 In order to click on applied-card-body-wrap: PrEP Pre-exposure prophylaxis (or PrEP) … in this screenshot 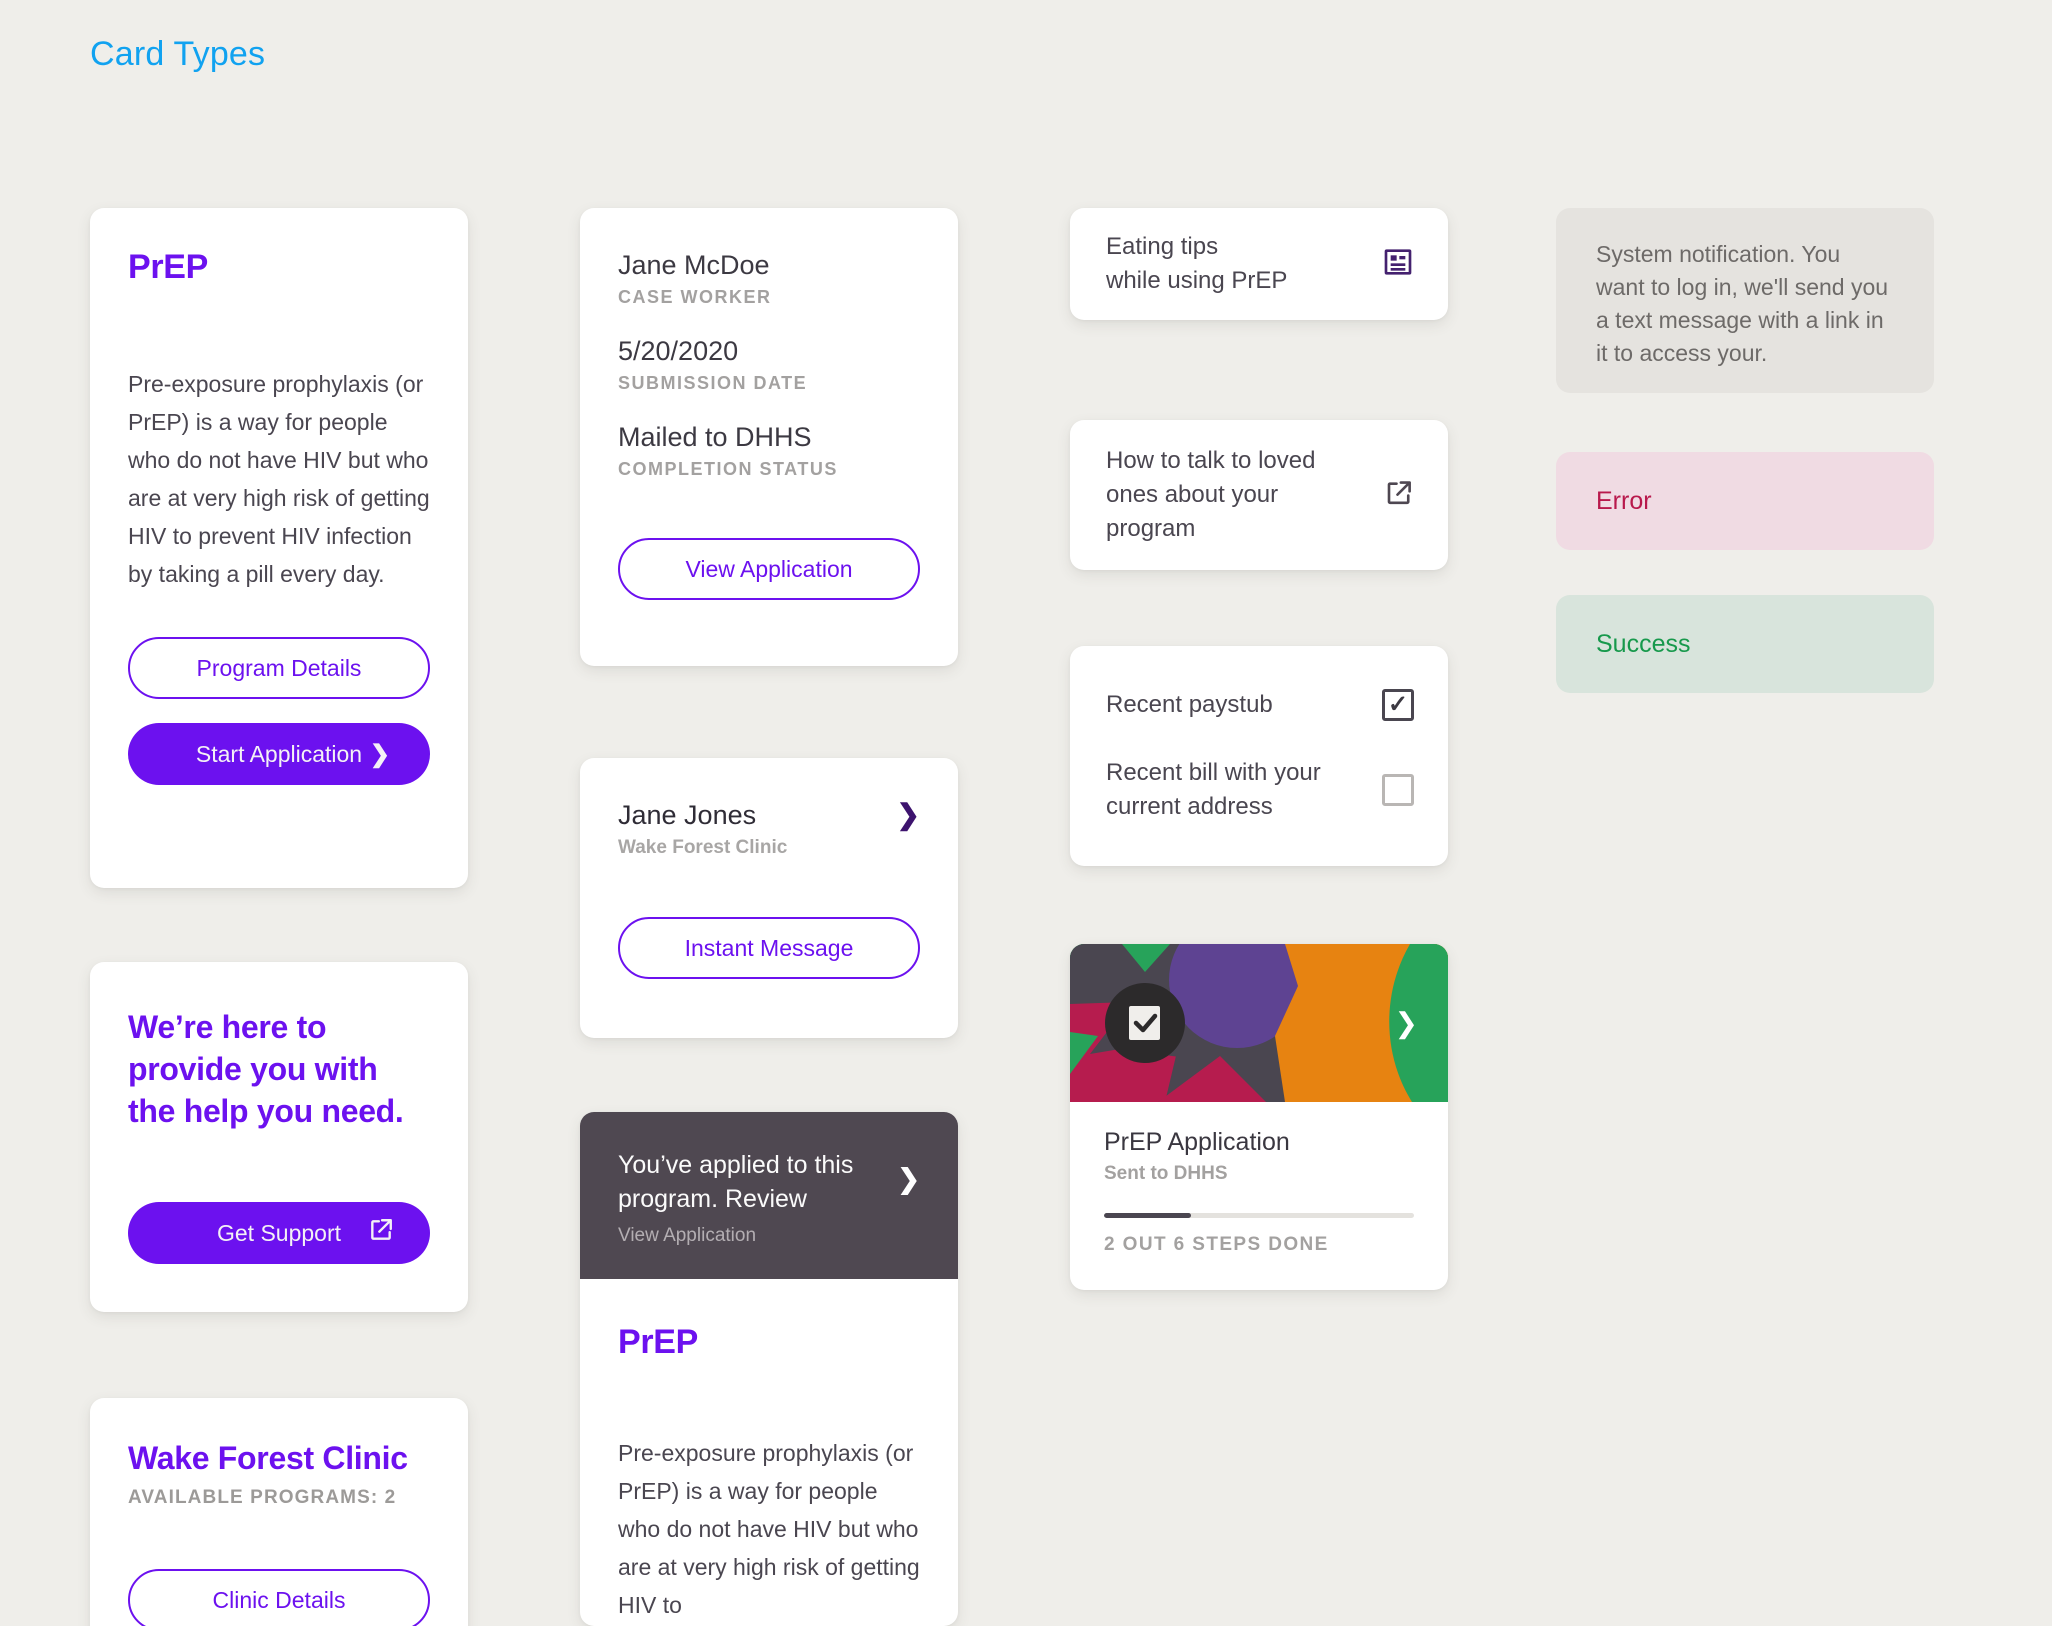, I will do `click(769, 1451)`.